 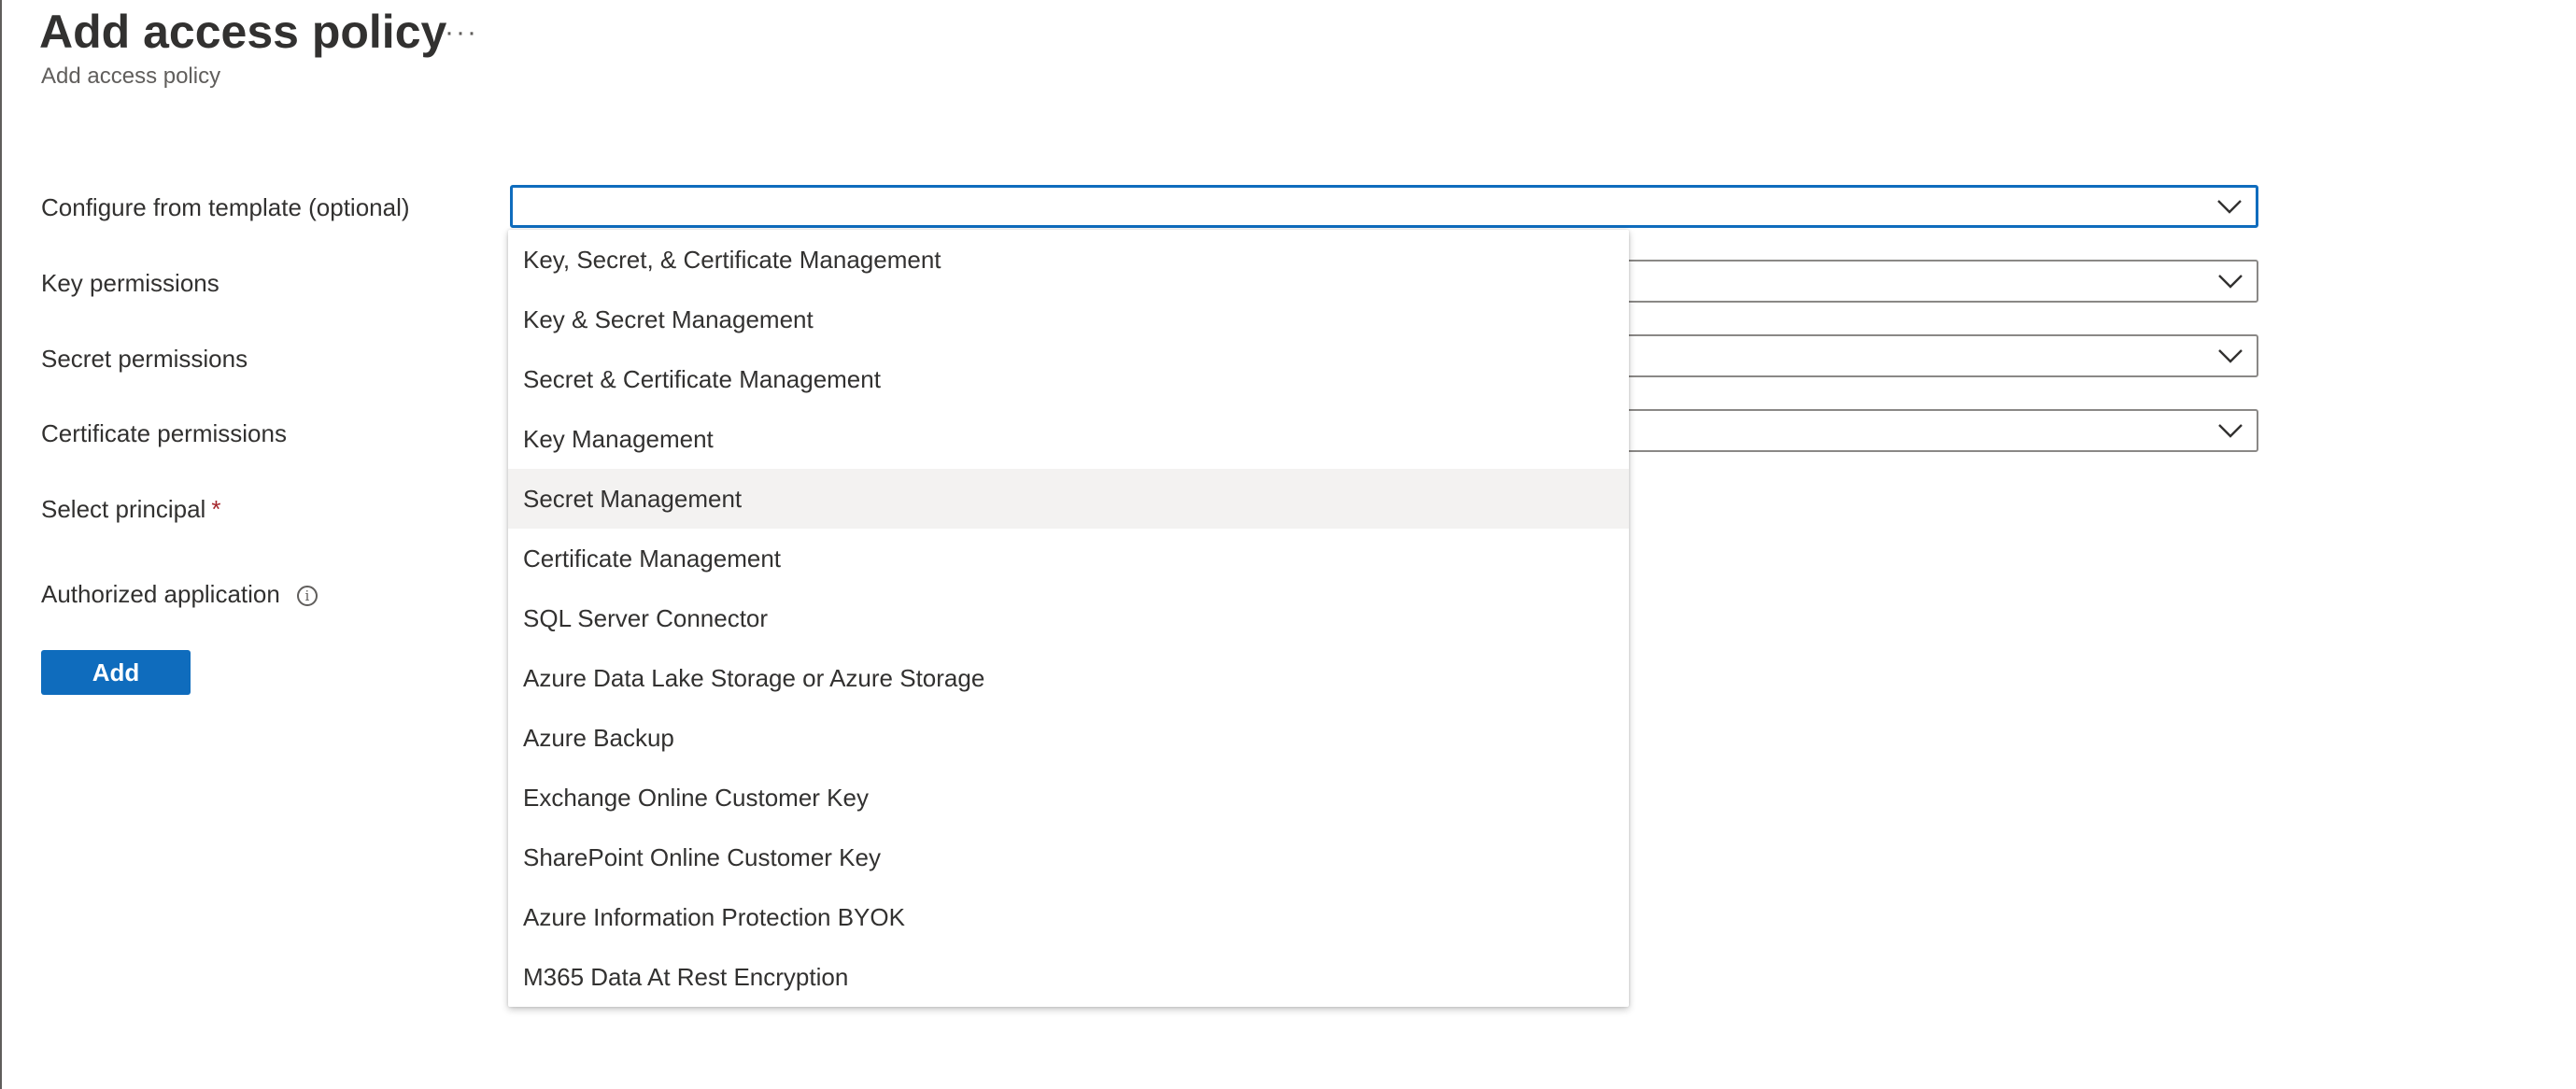 What do you see at coordinates (1068, 738) in the screenshot?
I see `template-option: Azure Backup` at bounding box center [1068, 738].